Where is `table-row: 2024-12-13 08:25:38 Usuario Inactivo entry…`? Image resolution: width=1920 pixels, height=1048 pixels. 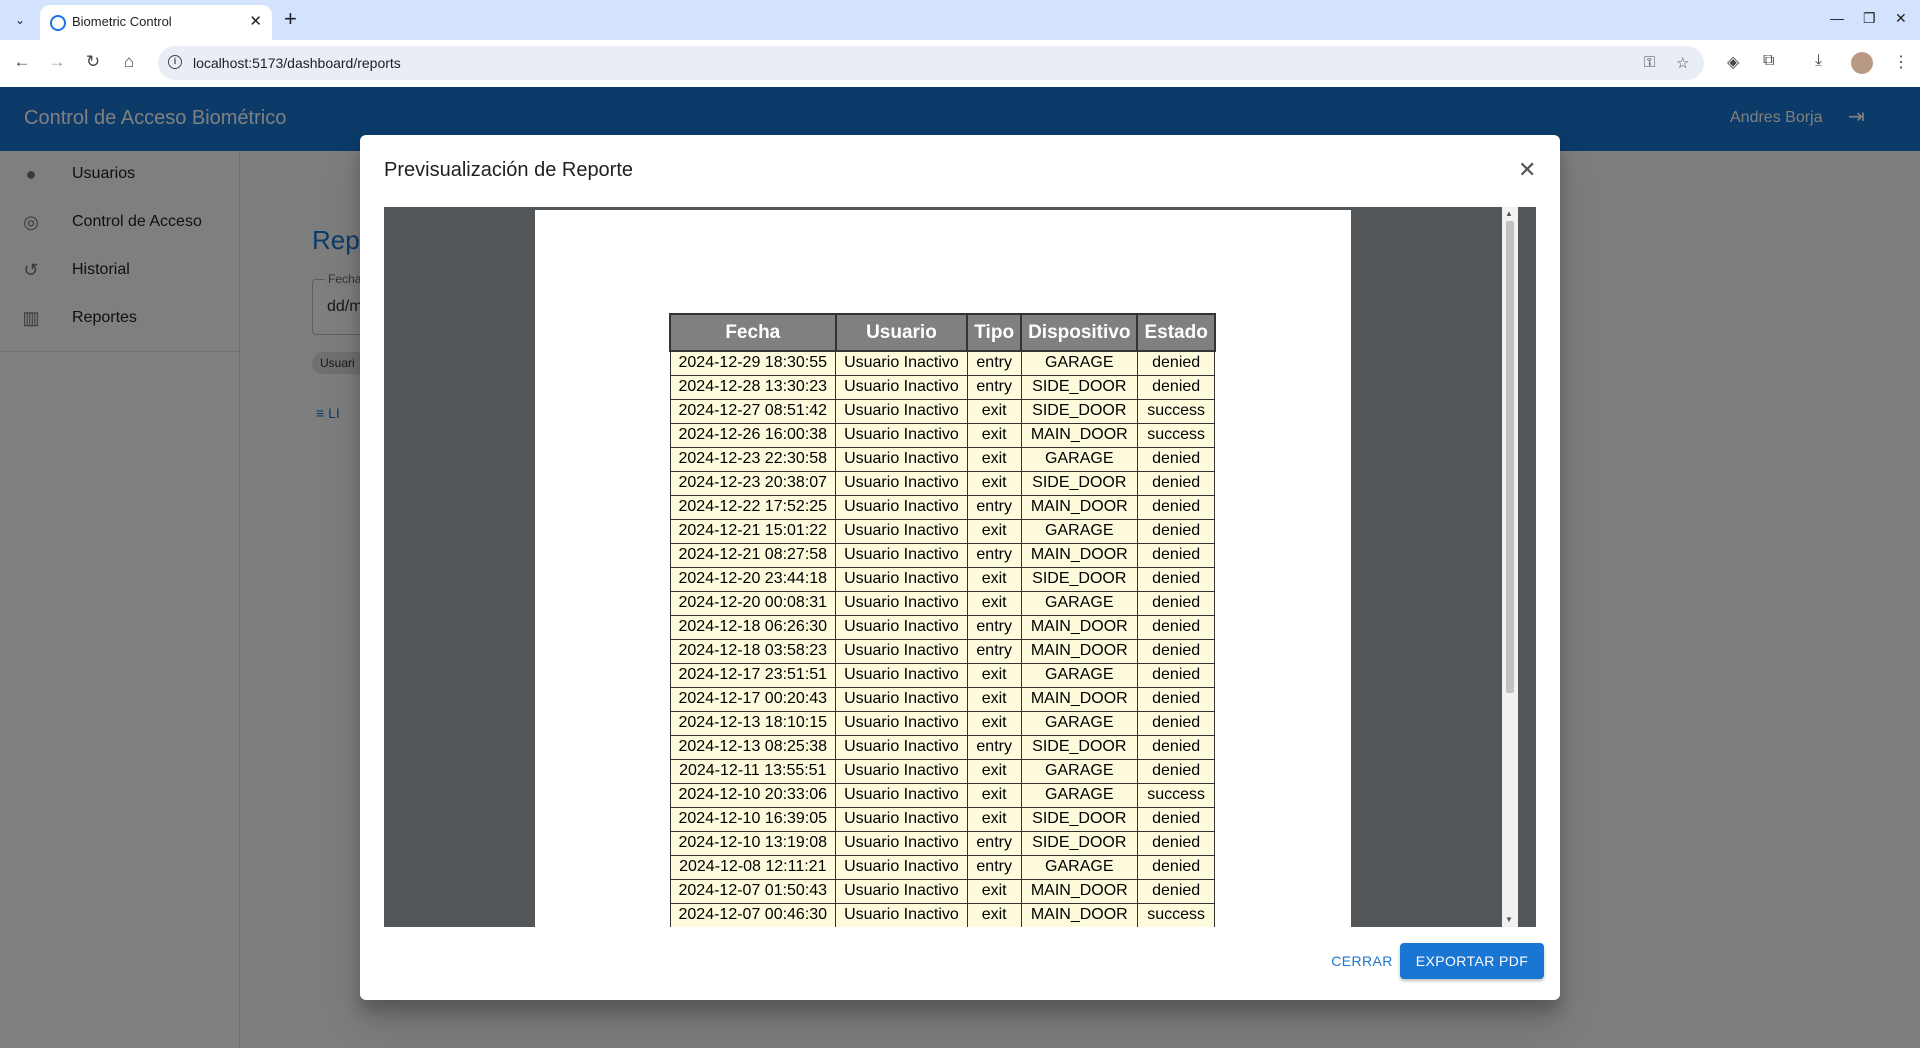 table-row: 2024-12-13 08:25:38 Usuario Inactivo entry… is located at coordinates (942, 747).